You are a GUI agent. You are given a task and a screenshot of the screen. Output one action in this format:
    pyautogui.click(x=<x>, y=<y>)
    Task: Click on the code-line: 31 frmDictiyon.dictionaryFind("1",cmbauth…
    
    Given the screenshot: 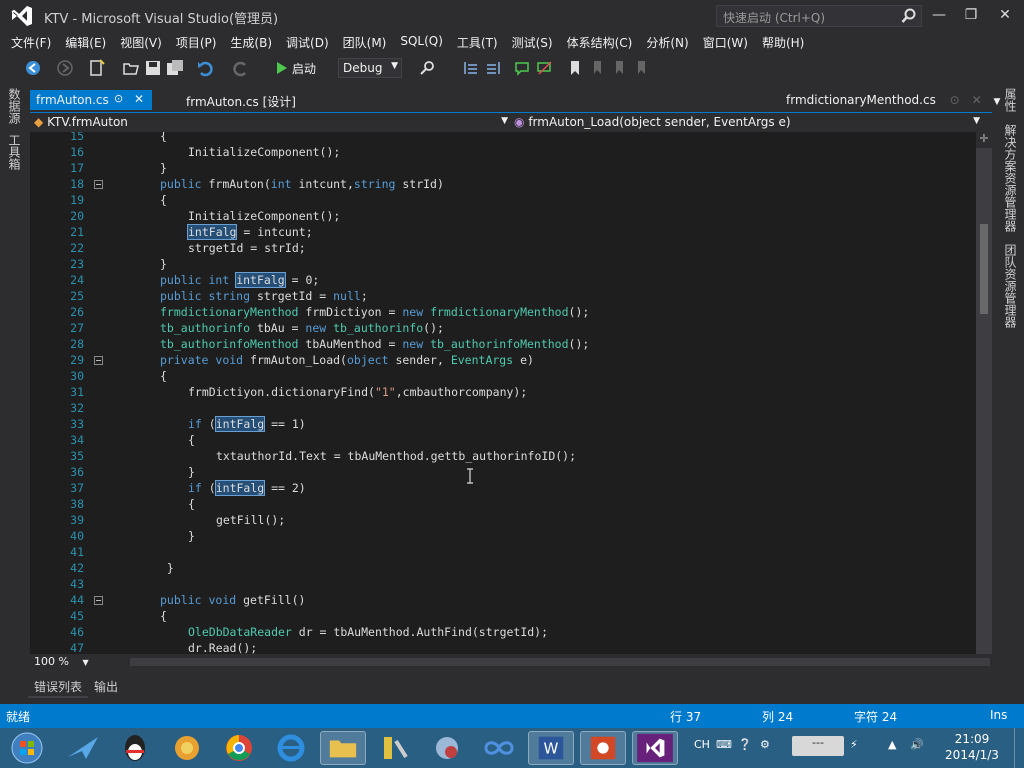 What is the action you would take?
    pyautogui.click(x=503, y=393)
    